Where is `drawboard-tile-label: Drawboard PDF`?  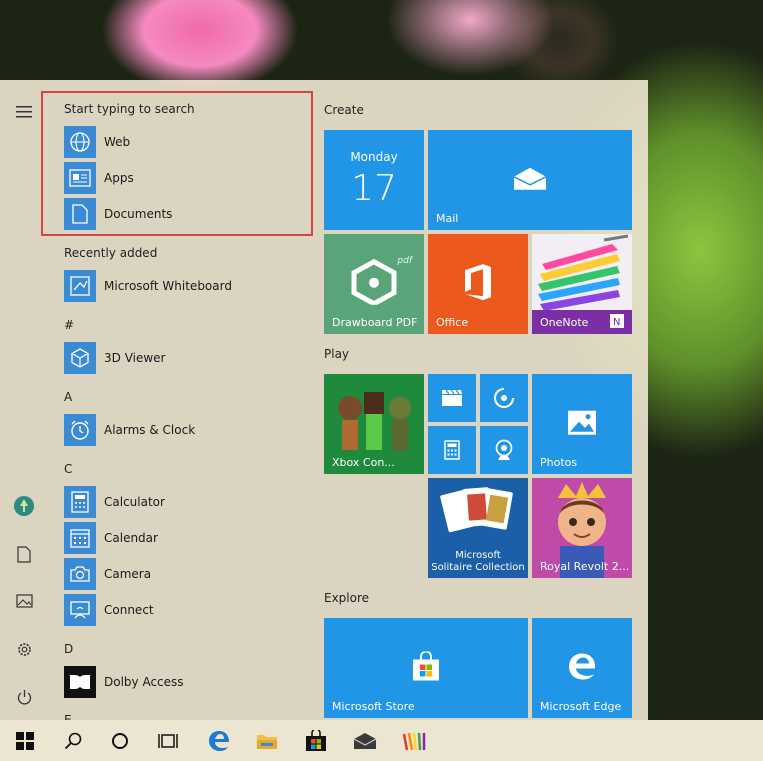
drawboard-tile-label: Drawboard PDF is located at coordinates (375, 322).